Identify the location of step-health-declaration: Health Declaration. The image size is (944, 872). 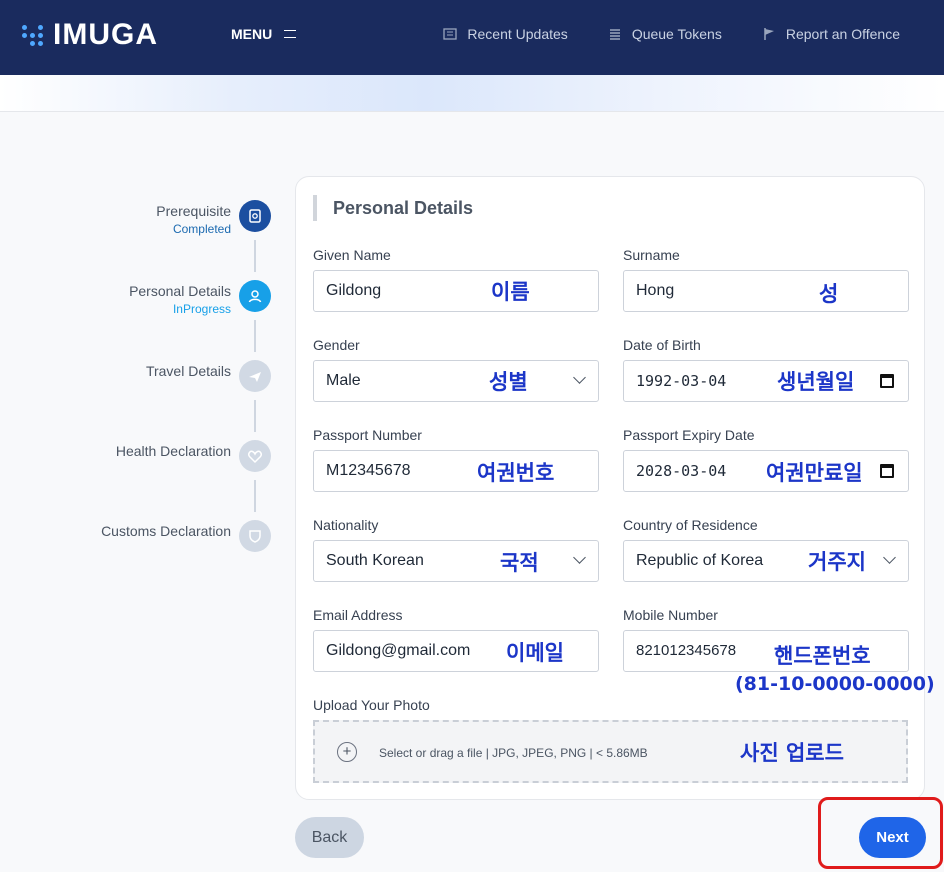
(180, 460).